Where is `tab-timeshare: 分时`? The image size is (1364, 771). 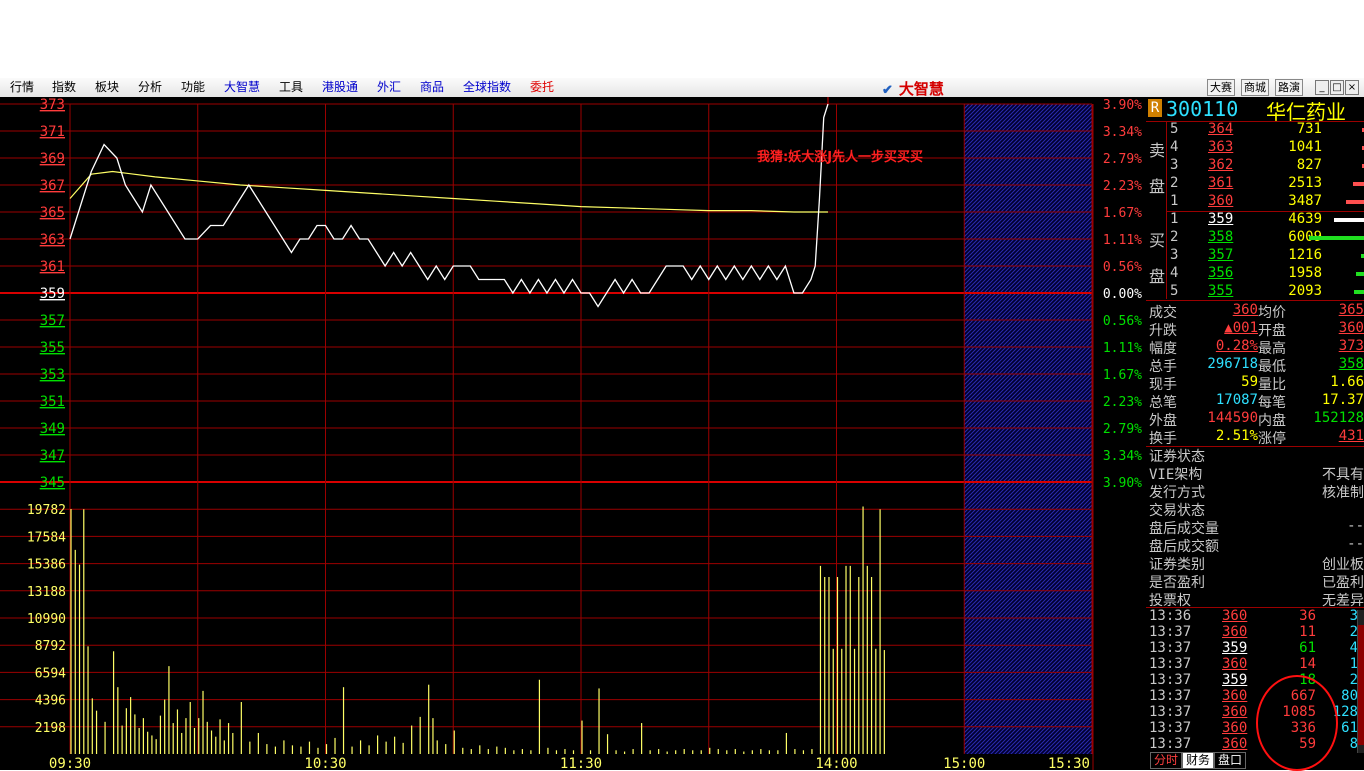
tab-timeshare: 分时 is located at coordinates (1166, 760).